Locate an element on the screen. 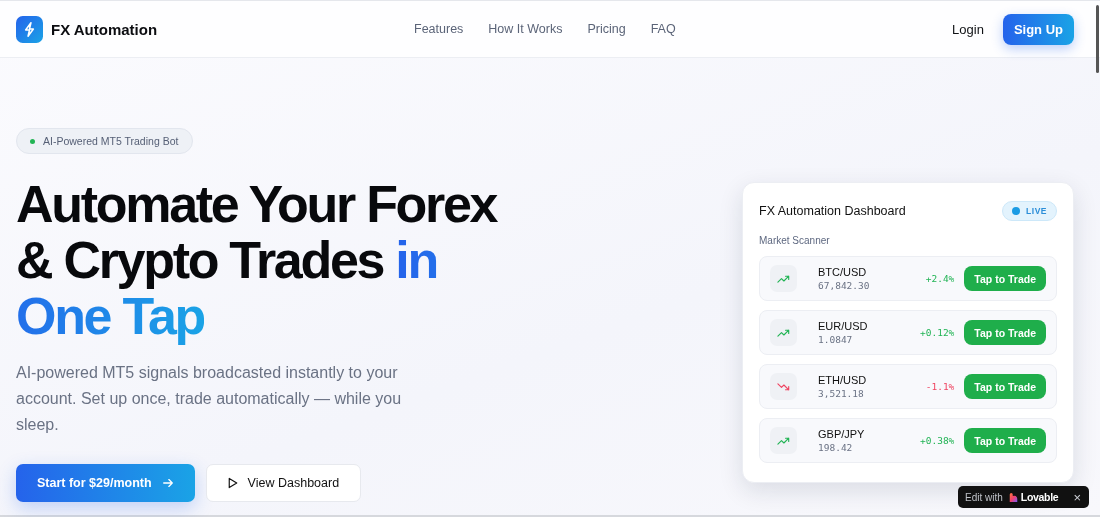 This screenshot has height=517, width=1100. live-badge: LIVE is located at coordinates (1029, 211).